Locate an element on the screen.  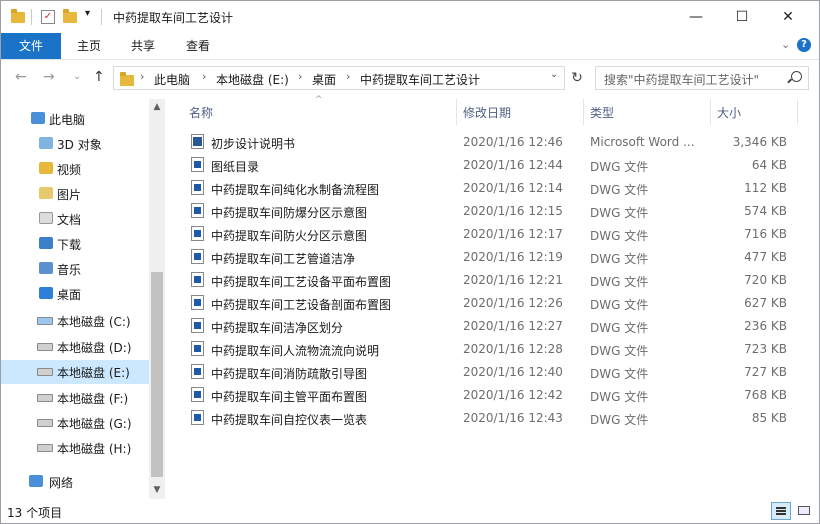
breadcrumb-desktop: 桌面 is located at coordinates (324, 79).